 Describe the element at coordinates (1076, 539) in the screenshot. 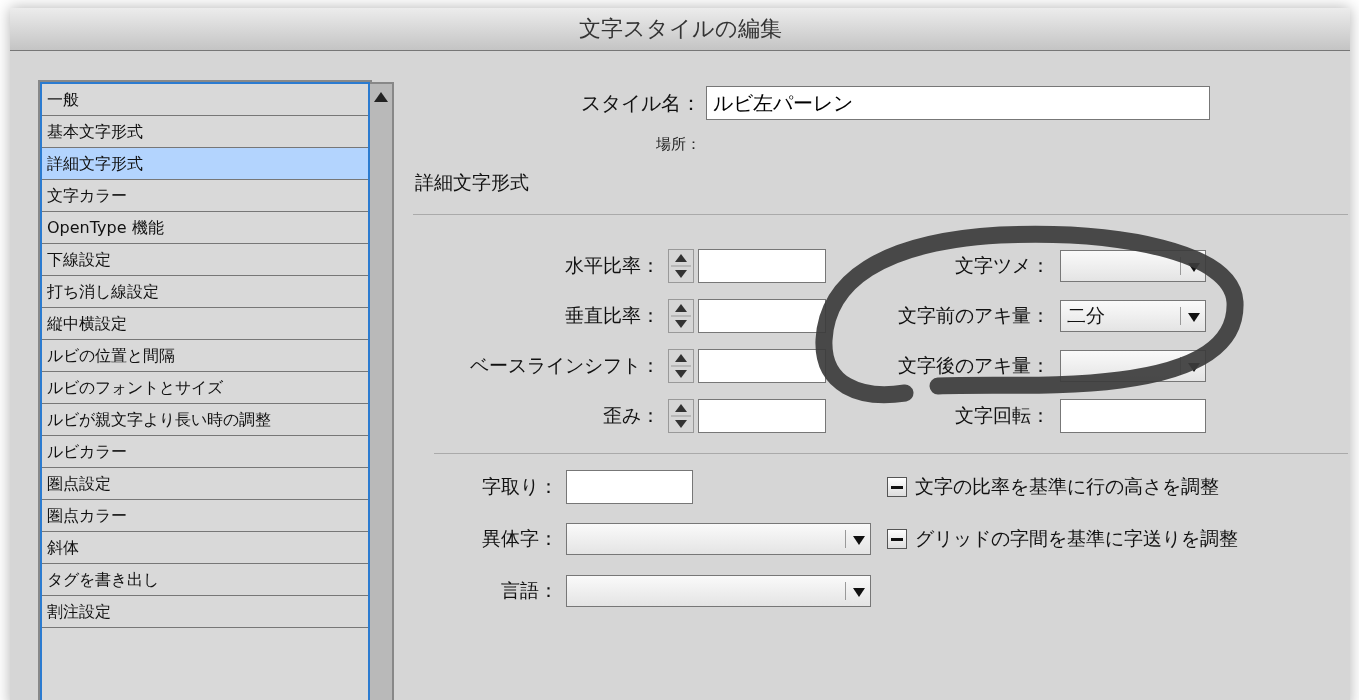

I see `checkbox-label: グリッドの字間を基準に字送りを調整` at that location.